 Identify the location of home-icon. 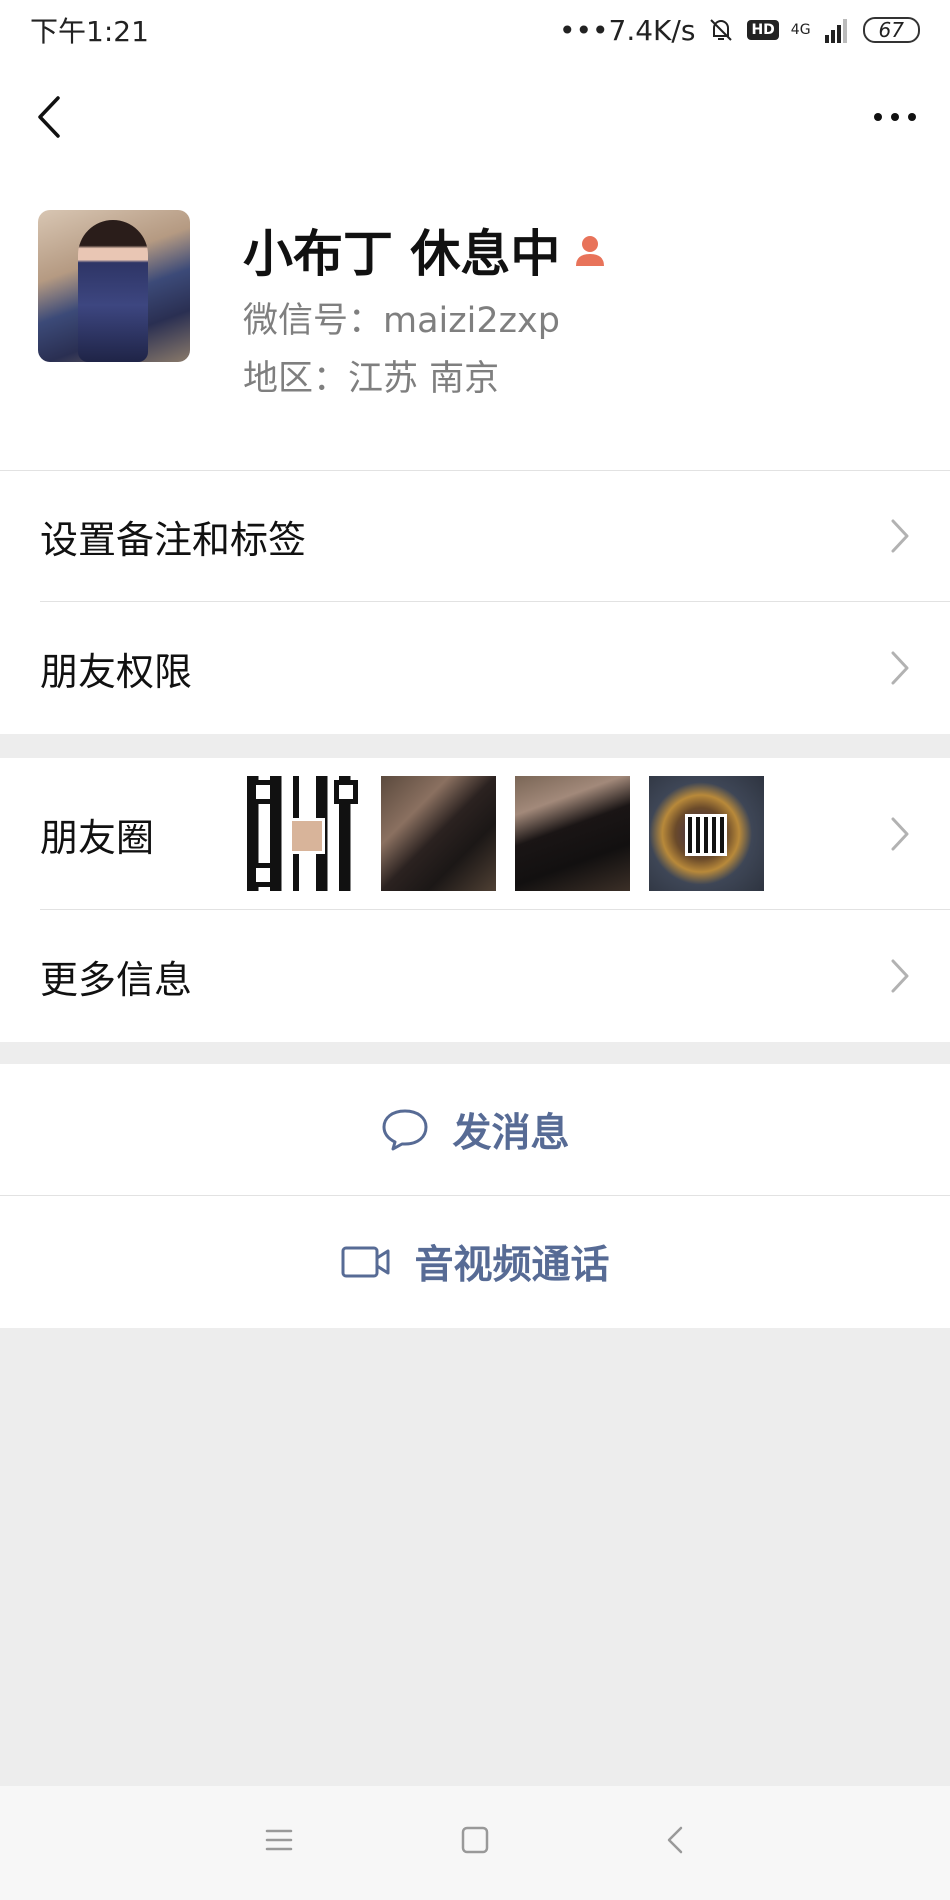
(475, 1840).